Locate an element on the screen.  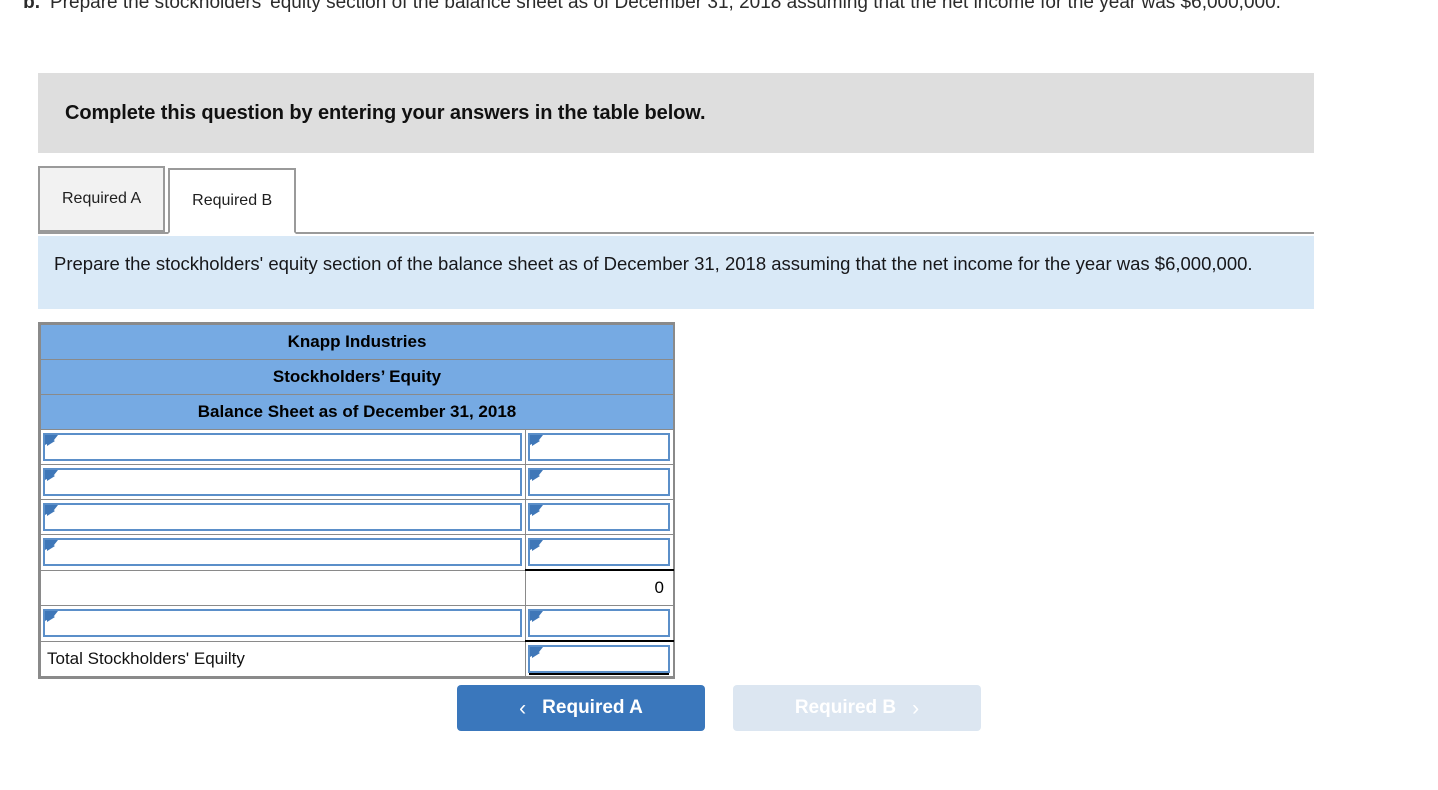
row-1-label-dropdown is located at coordinates (282, 482).